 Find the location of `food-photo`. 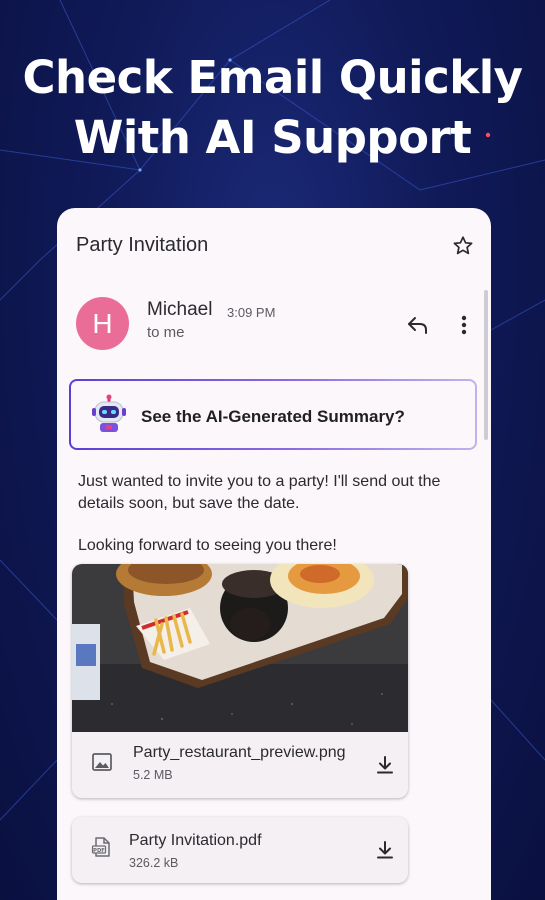

food-photo is located at coordinates (240, 648).